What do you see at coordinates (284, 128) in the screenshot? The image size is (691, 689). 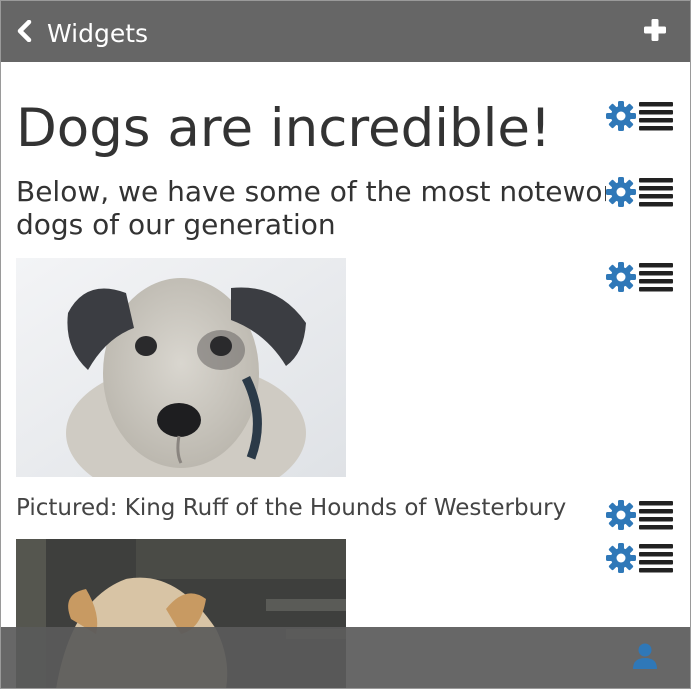 I see `heading-widget: Dogs are incredible!` at bounding box center [284, 128].